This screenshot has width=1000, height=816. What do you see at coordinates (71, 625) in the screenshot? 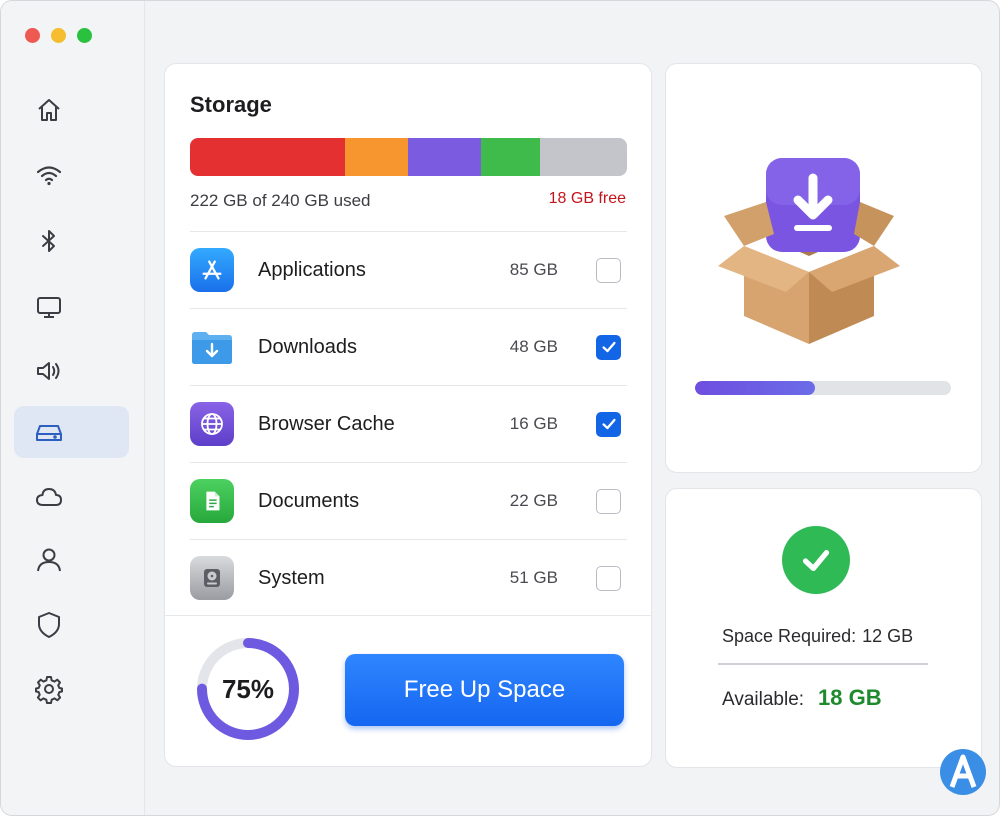
I see `sidebar-item-security` at bounding box center [71, 625].